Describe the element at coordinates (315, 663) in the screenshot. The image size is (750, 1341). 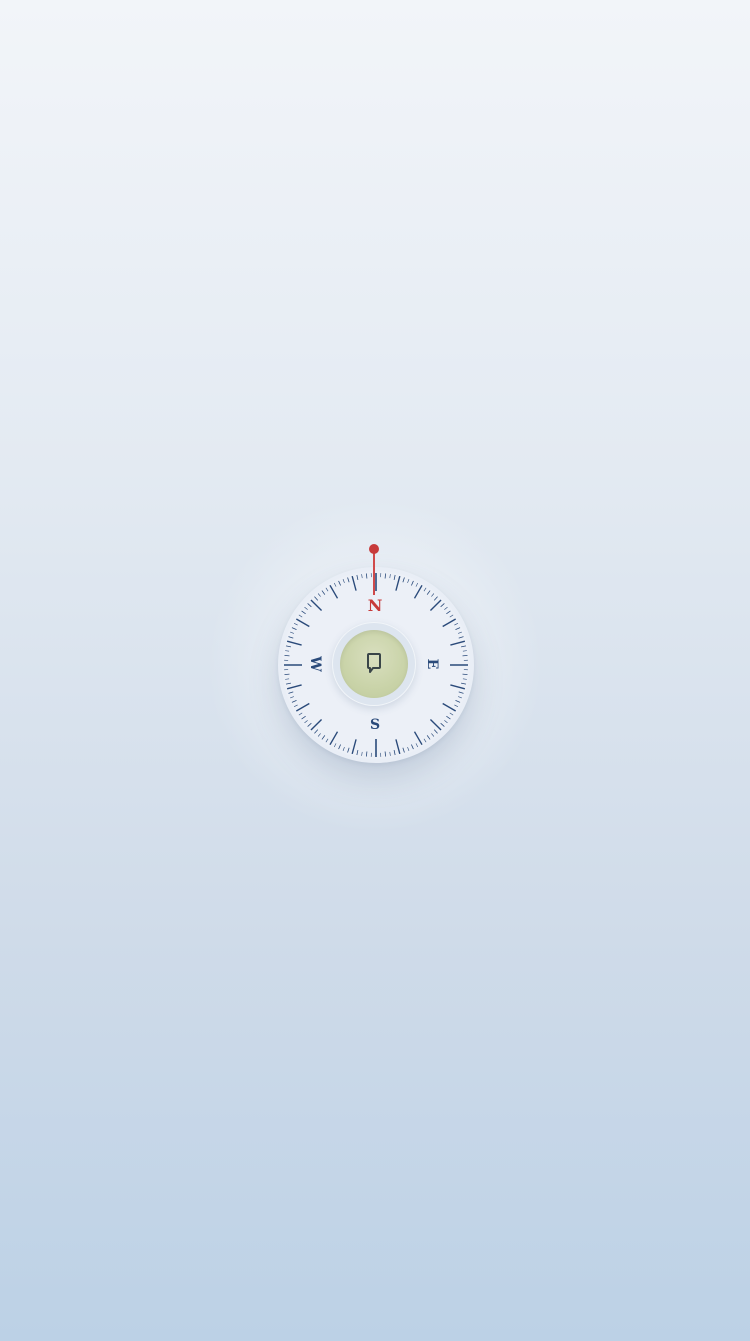
I see `cardinal-west: W` at that location.